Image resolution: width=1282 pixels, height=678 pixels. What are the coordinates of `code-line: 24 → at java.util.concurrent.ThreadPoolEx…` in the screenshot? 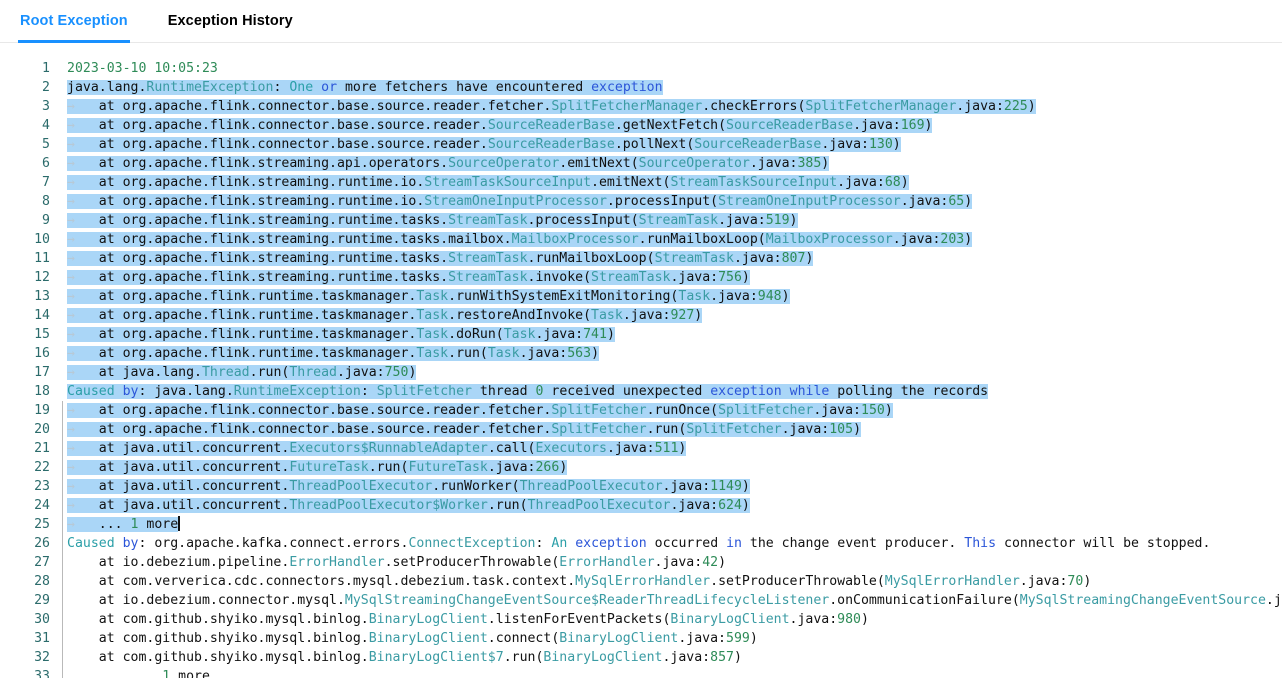 It's located at (641, 505).